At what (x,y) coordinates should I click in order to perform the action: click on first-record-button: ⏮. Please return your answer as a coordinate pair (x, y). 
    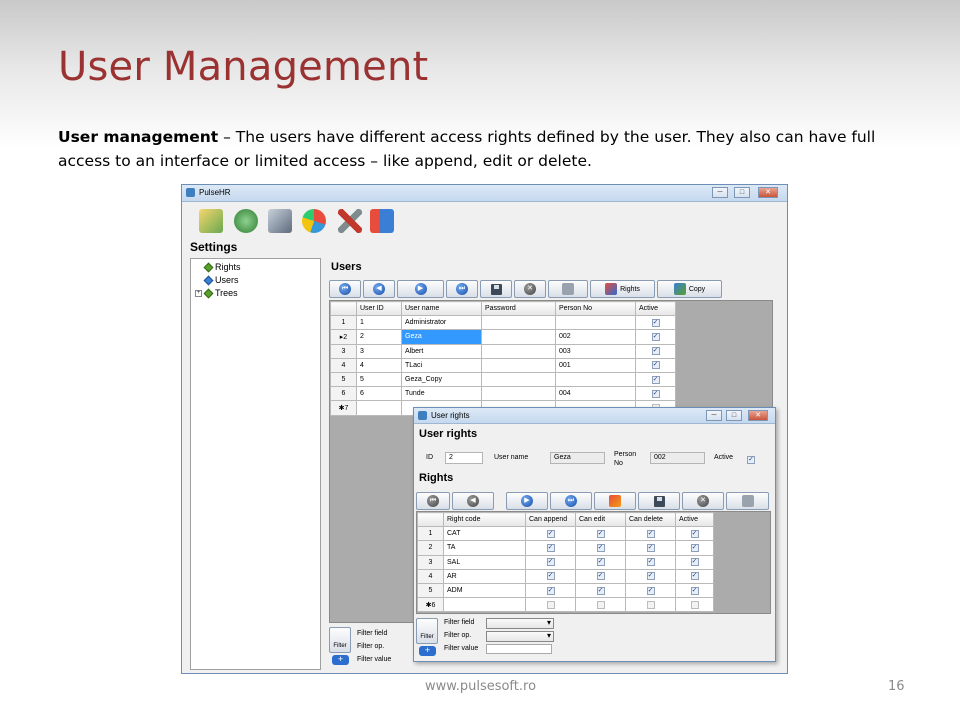
    Looking at the image, I should click on (345, 289).